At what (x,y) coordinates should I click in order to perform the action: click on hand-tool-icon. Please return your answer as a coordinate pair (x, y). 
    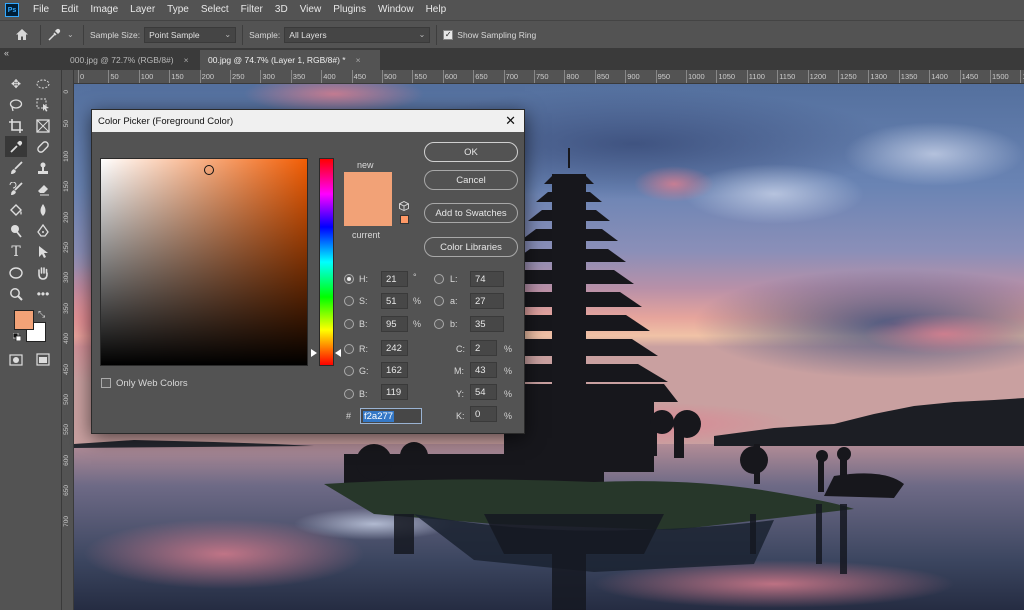
    Looking at the image, I should click on (43, 272).